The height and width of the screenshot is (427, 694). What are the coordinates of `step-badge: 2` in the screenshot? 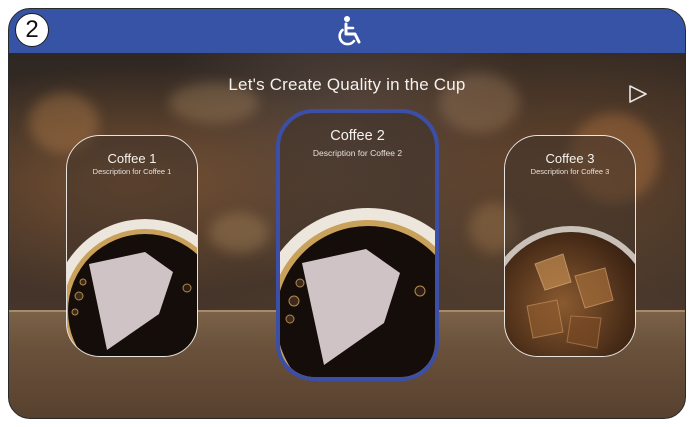 It's located at (32, 30).